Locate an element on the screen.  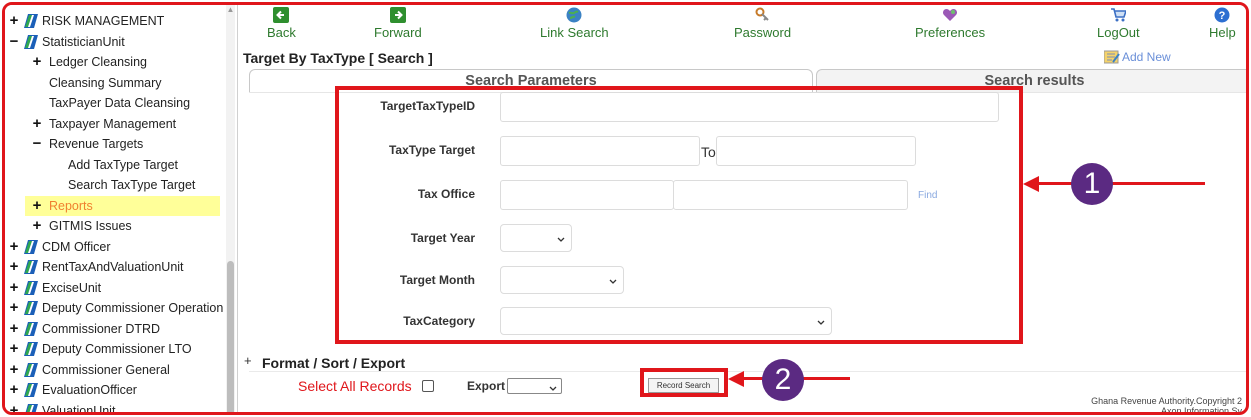
sidebar-item-statisticianunit: − StatisticianUnit is located at coordinates (66, 42).